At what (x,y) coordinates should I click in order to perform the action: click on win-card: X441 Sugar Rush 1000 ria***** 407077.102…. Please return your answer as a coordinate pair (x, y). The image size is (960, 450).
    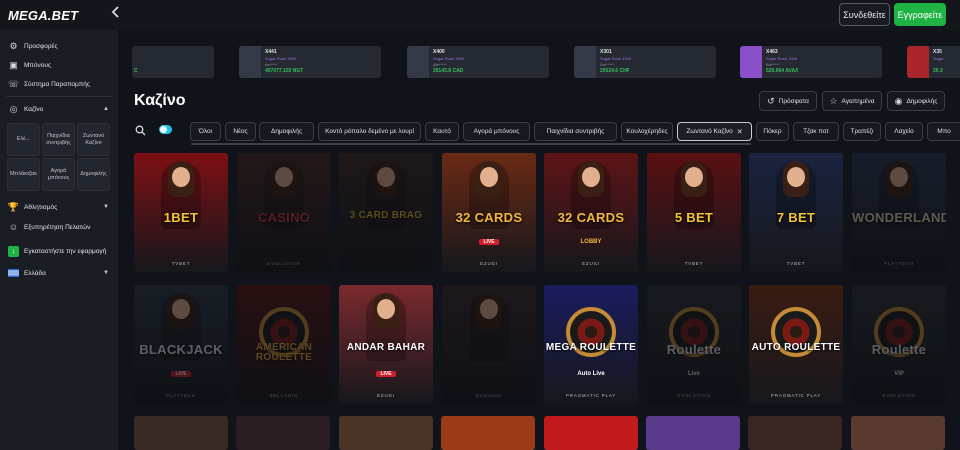
    Looking at the image, I should click on (310, 62).